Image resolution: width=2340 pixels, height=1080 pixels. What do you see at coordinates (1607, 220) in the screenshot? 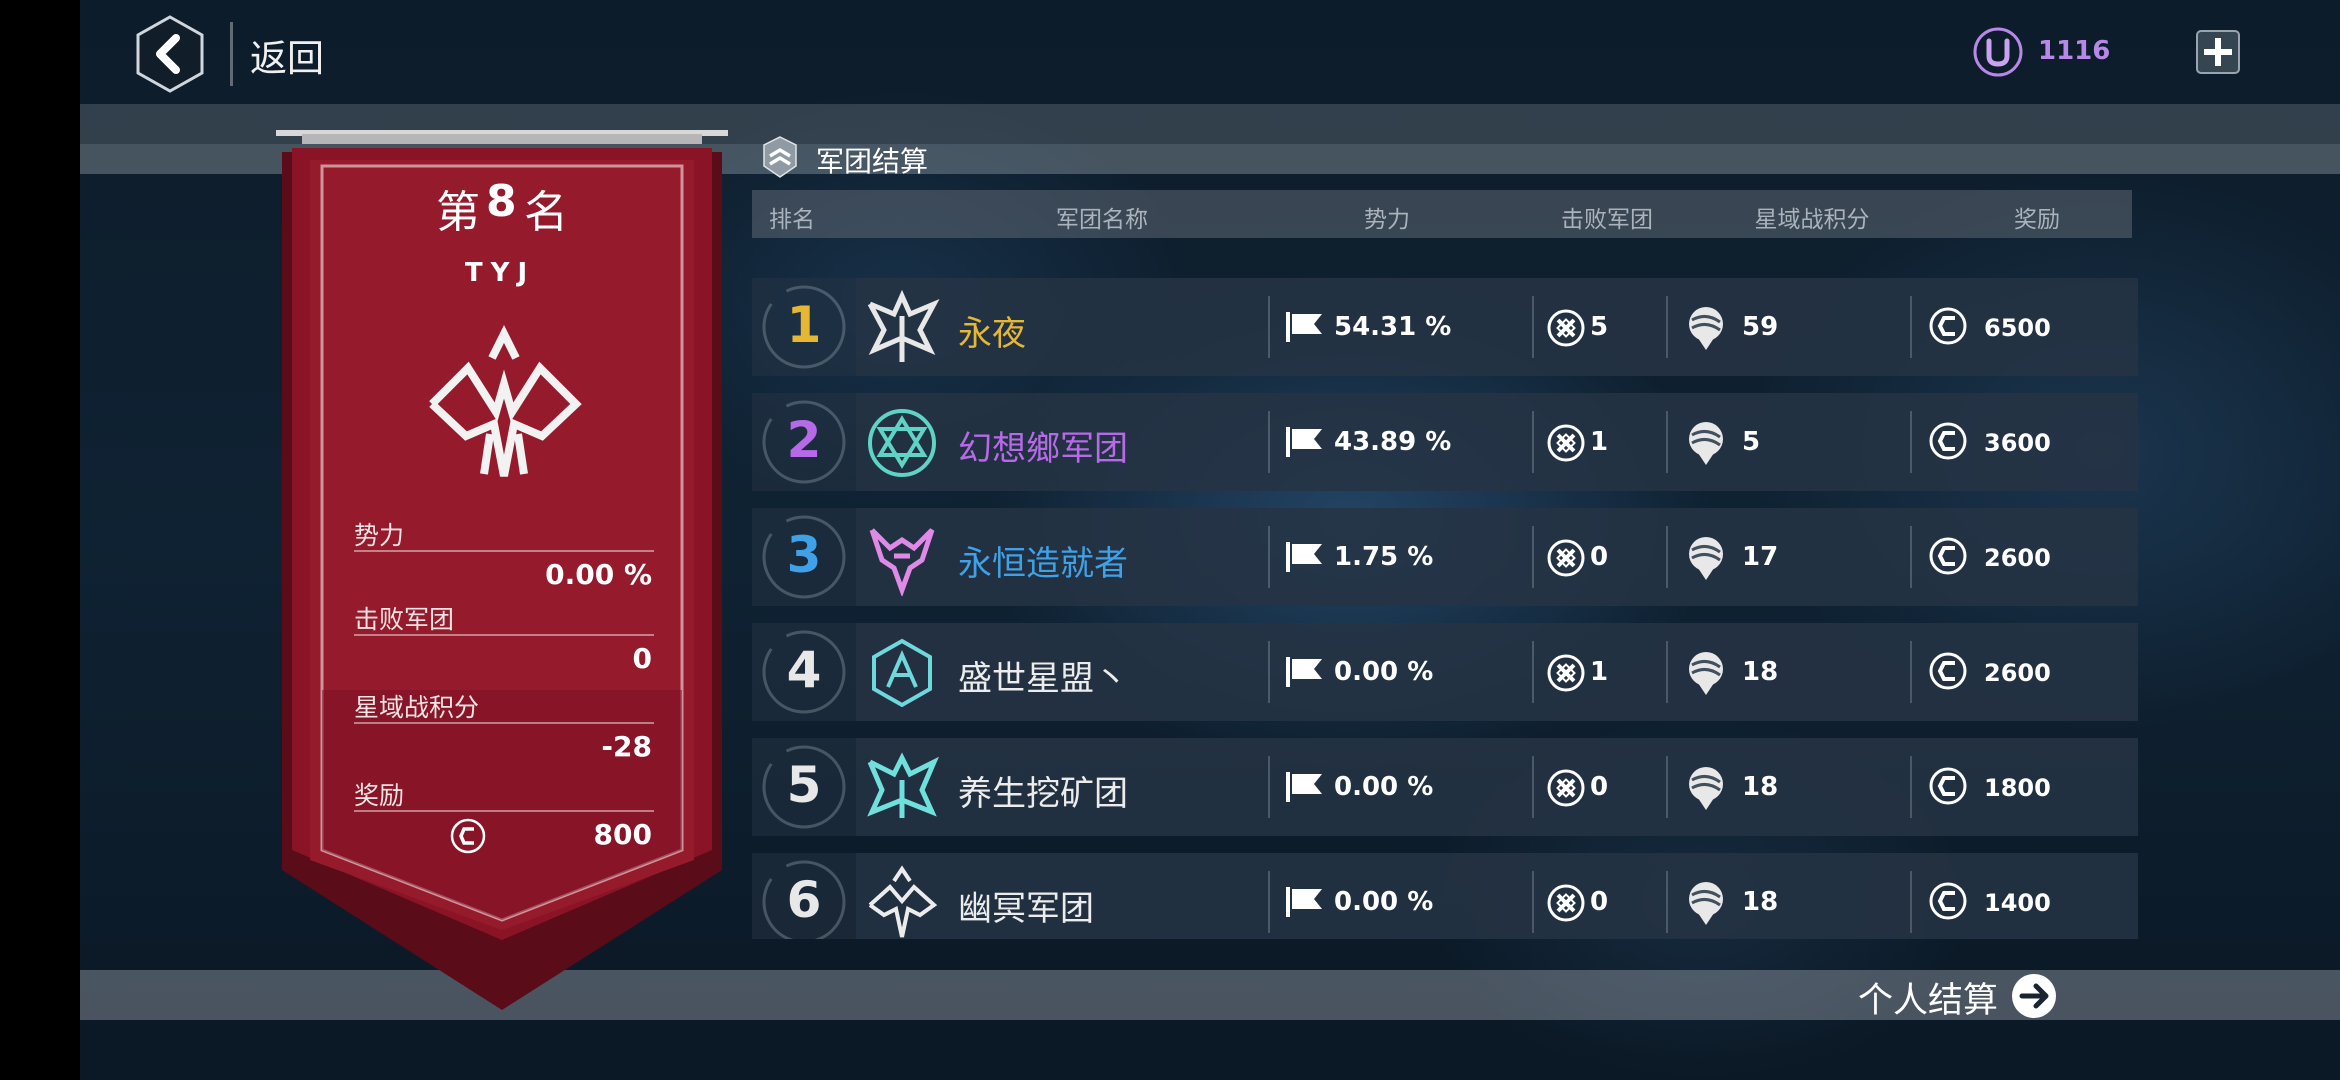
I see `header-defeated: 击败军团` at bounding box center [1607, 220].